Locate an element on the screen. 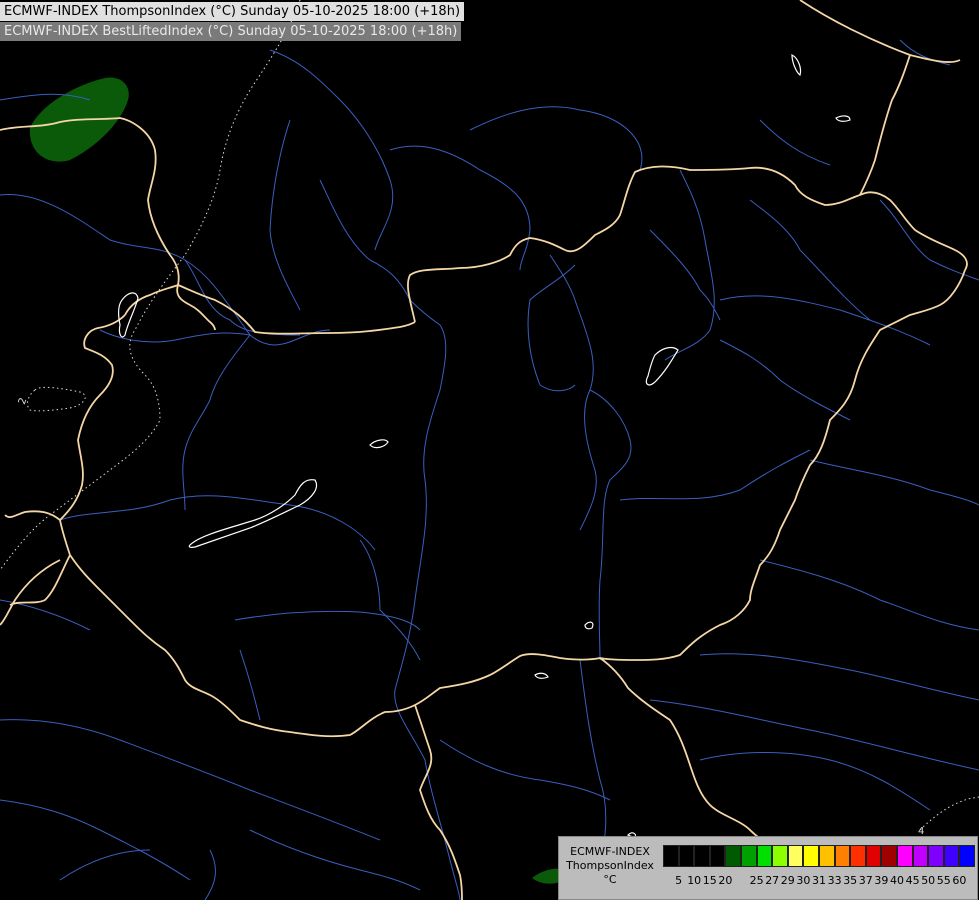 The height and width of the screenshot is (900, 979). legend-tick-label: 27 is located at coordinates (772, 880).